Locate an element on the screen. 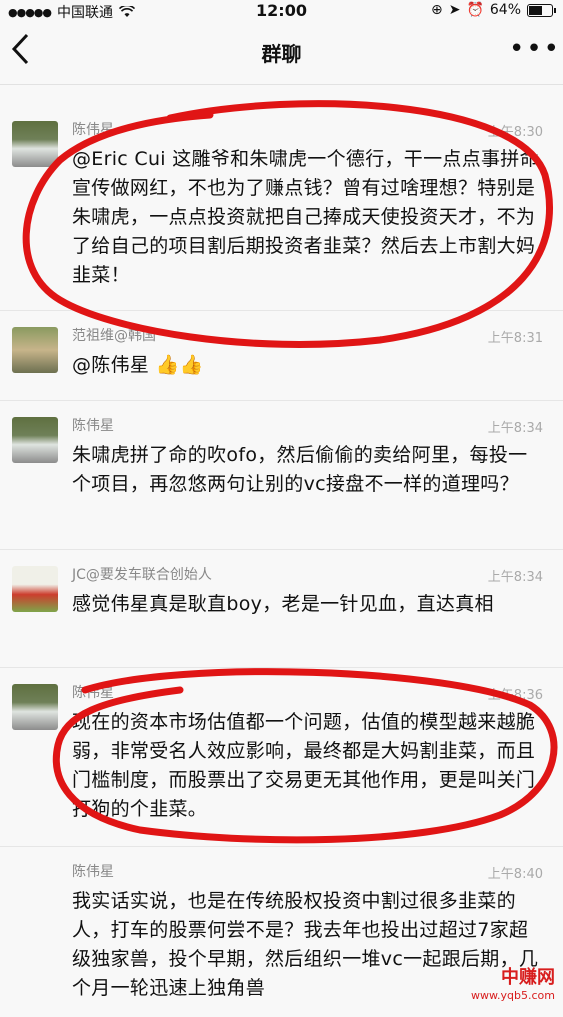 The image size is (563, 1017). battery-icon is located at coordinates (541, 10).